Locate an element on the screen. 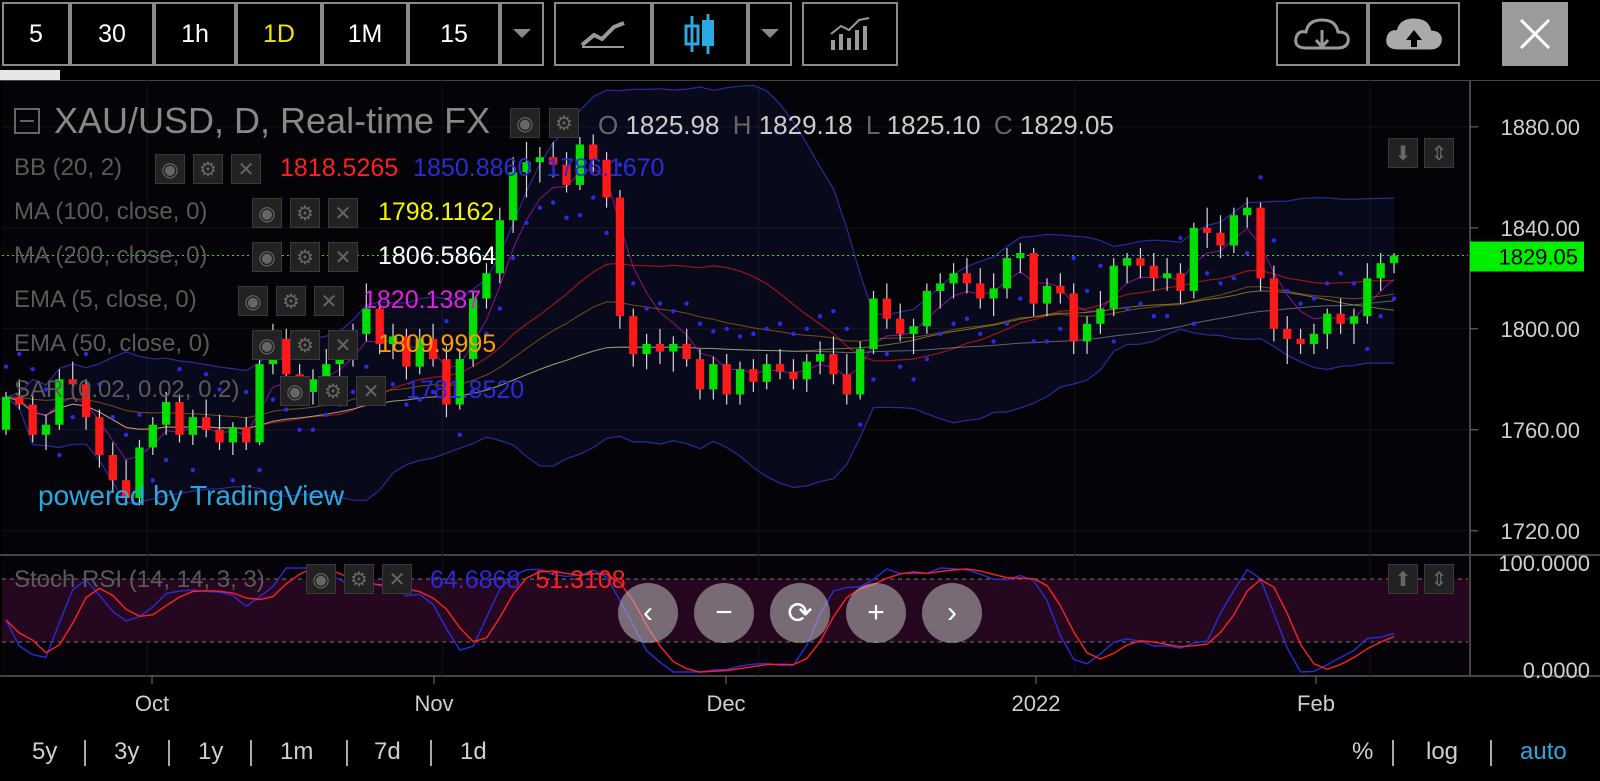 The width and height of the screenshot is (1600, 781). indicators-button is located at coordinates (850, 34).